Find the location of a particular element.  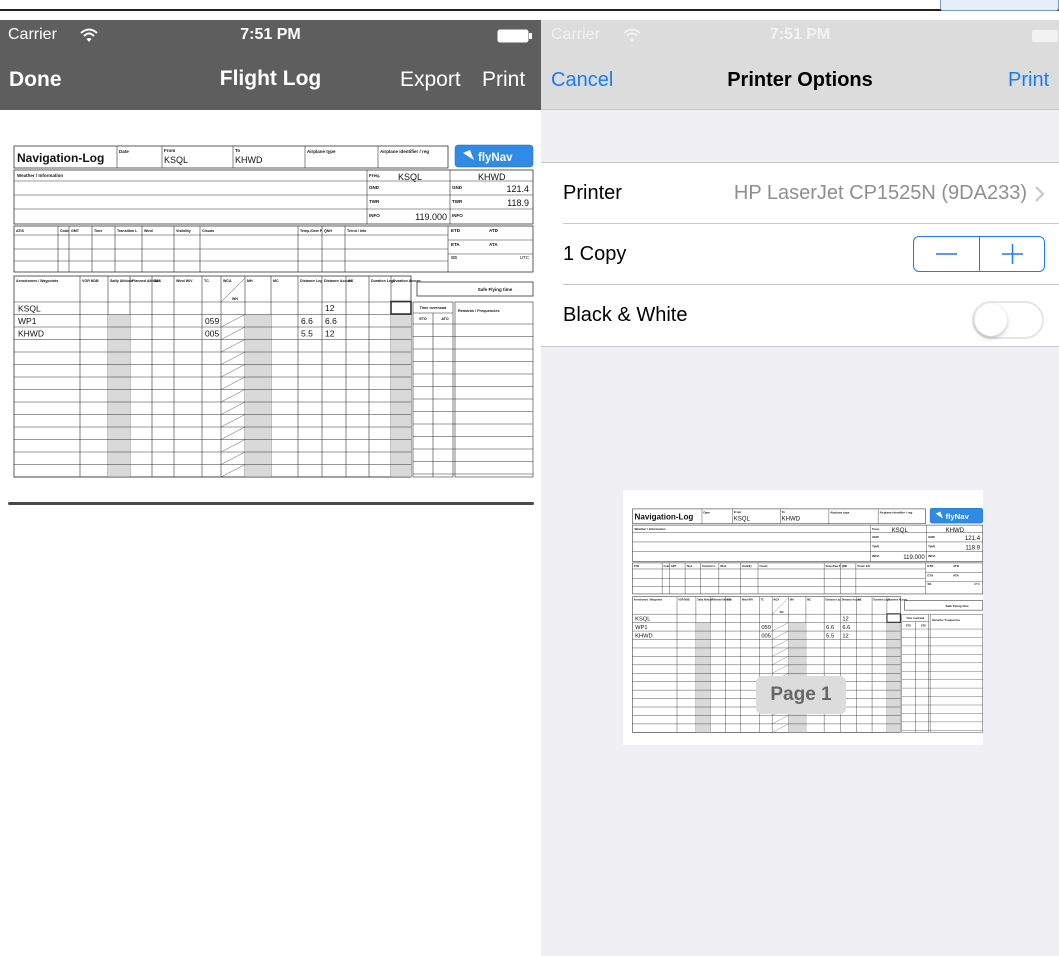

sheet-text: 6.6 is located at coordinates (331, 321).